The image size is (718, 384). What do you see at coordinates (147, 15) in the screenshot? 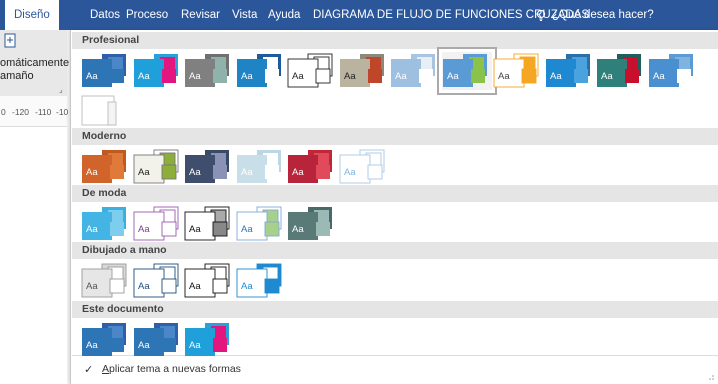
I see `tab-proceso: Proceso` at bounding box center [147, 15].